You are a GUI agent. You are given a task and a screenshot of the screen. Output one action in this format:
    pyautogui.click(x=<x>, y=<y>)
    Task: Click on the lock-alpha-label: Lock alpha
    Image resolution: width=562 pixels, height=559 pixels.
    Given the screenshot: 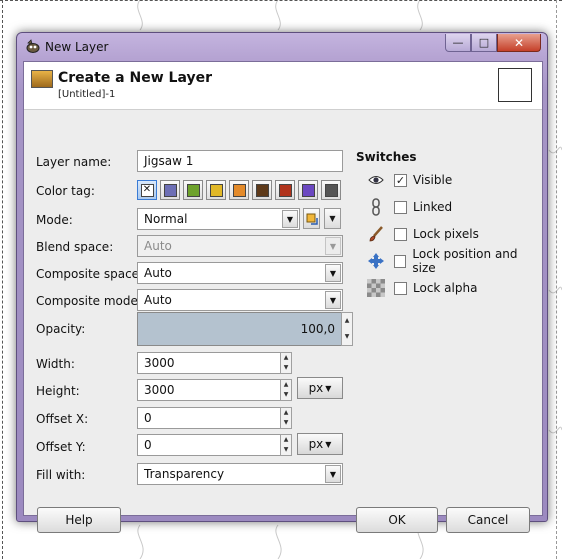 What is the action you would take?
    pyautogui.click(x=445, y=288)
    